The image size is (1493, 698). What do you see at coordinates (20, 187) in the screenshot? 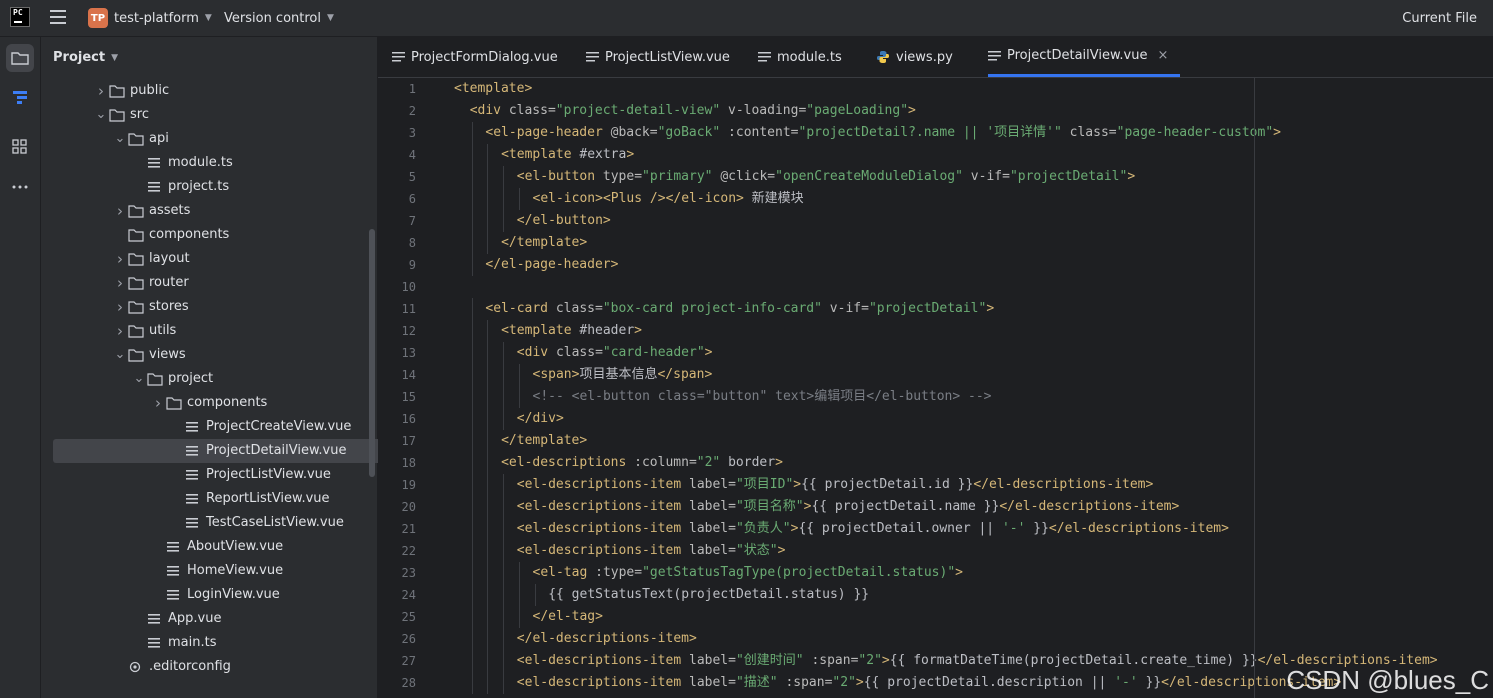
I see `more-tools-icon` at bounding box center [20, 187].